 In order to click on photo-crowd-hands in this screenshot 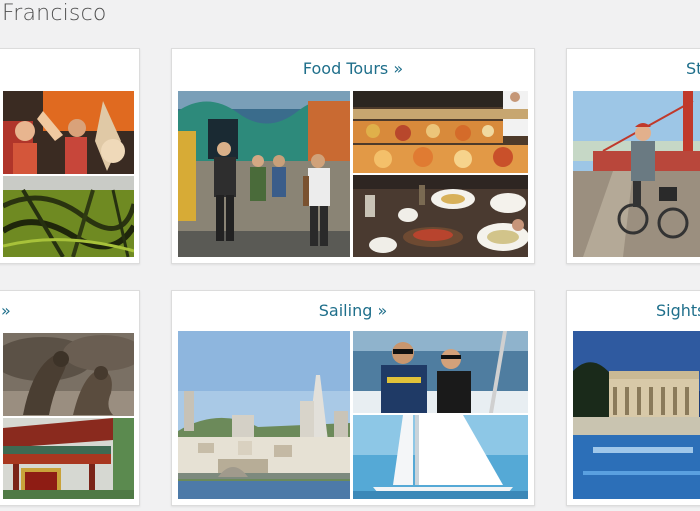, I will do `click(68, 132)`.